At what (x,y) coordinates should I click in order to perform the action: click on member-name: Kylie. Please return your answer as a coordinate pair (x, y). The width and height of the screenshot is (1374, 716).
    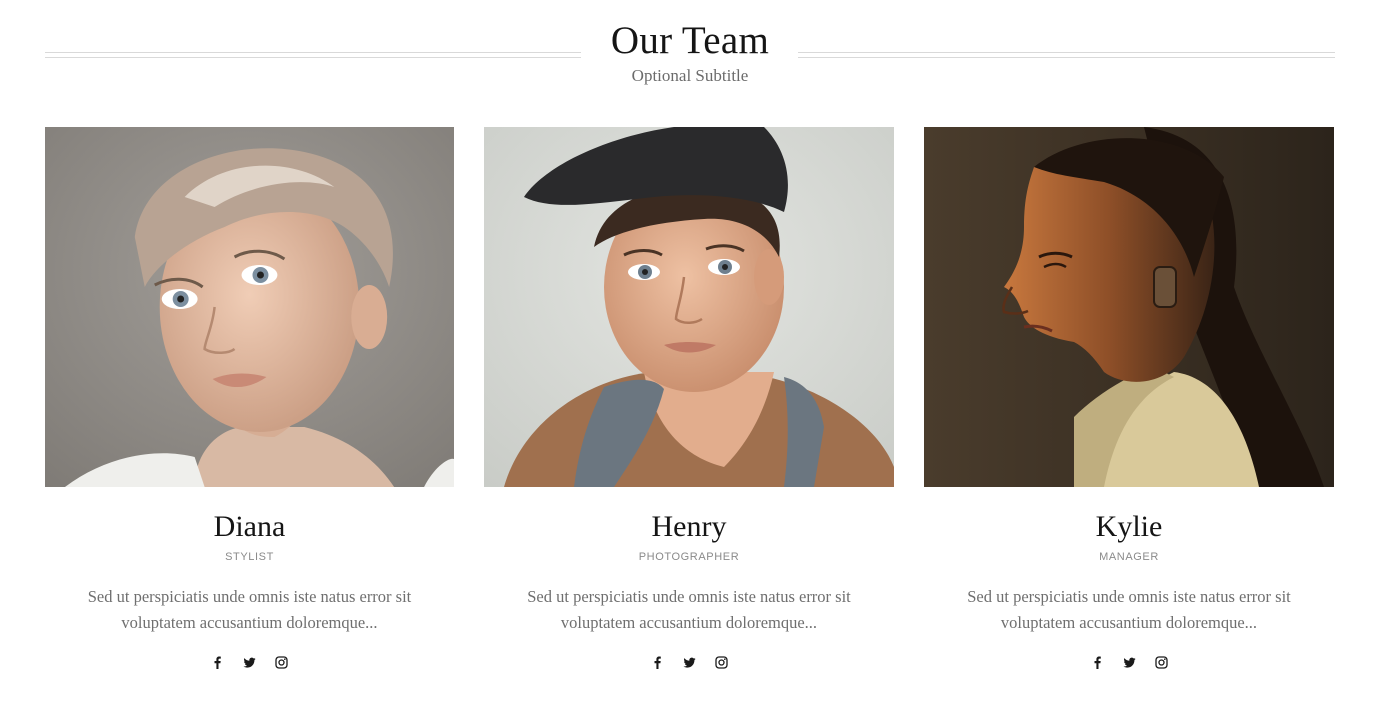
    Looking at the image, I should click on (1129, 526).